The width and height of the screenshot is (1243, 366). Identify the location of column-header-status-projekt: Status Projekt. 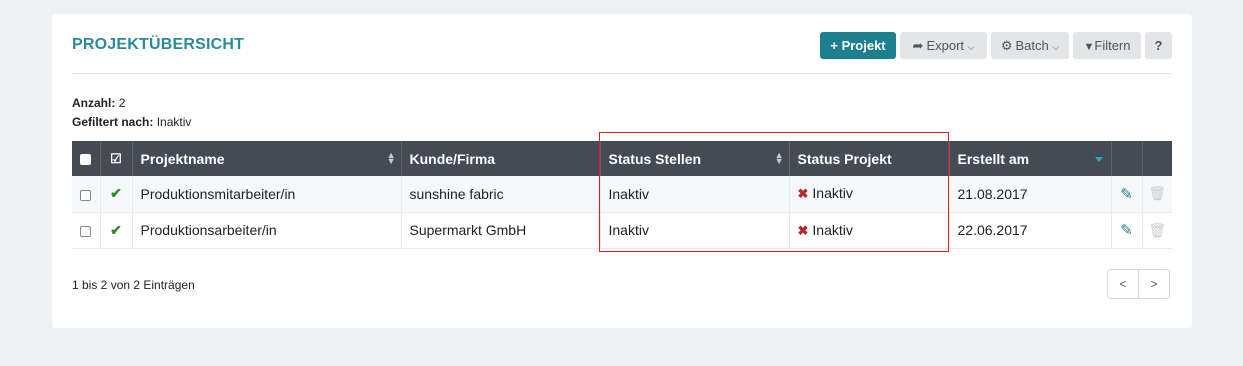
(869, 158).